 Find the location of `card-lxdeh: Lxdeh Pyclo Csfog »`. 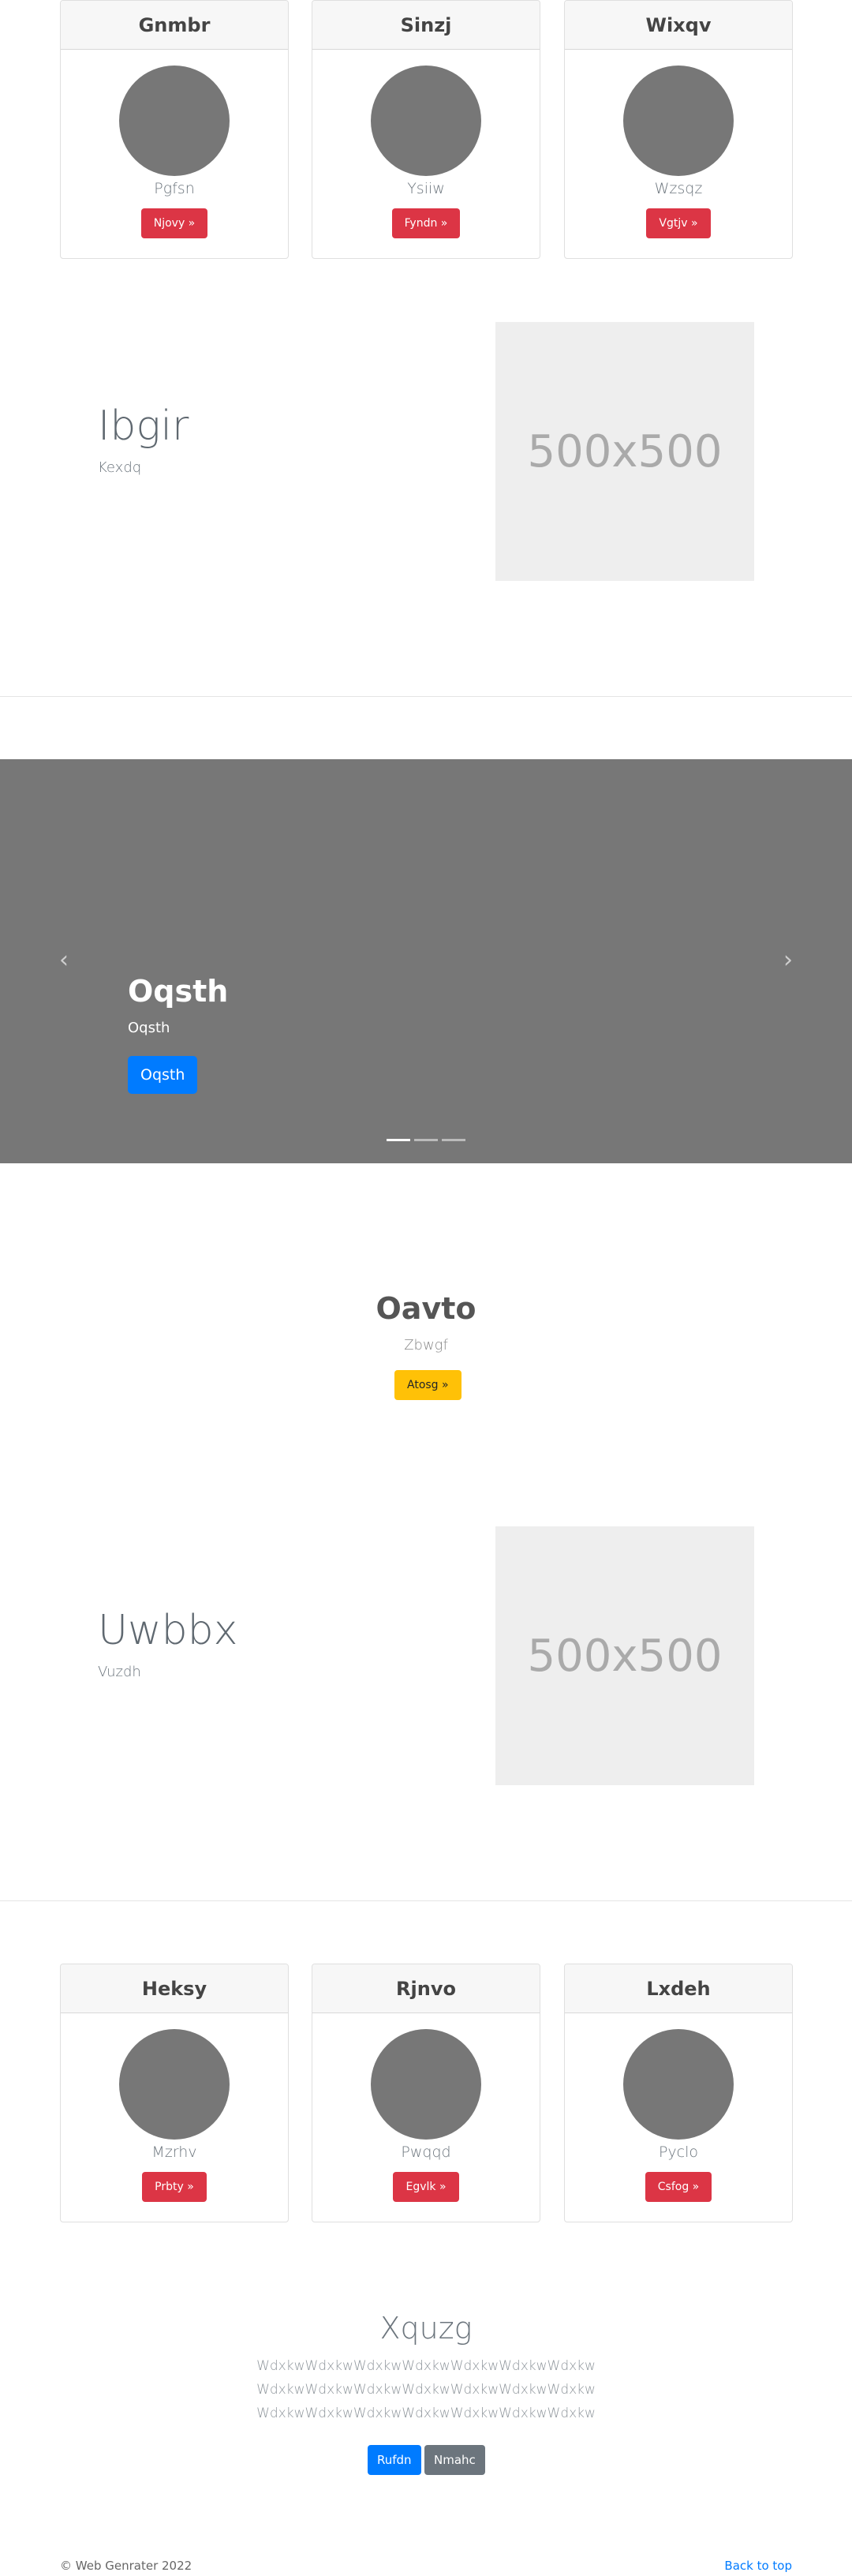

card-lxdeh: Lxdeh Pyclo Csfog » is located at coordinates (679, 2093).